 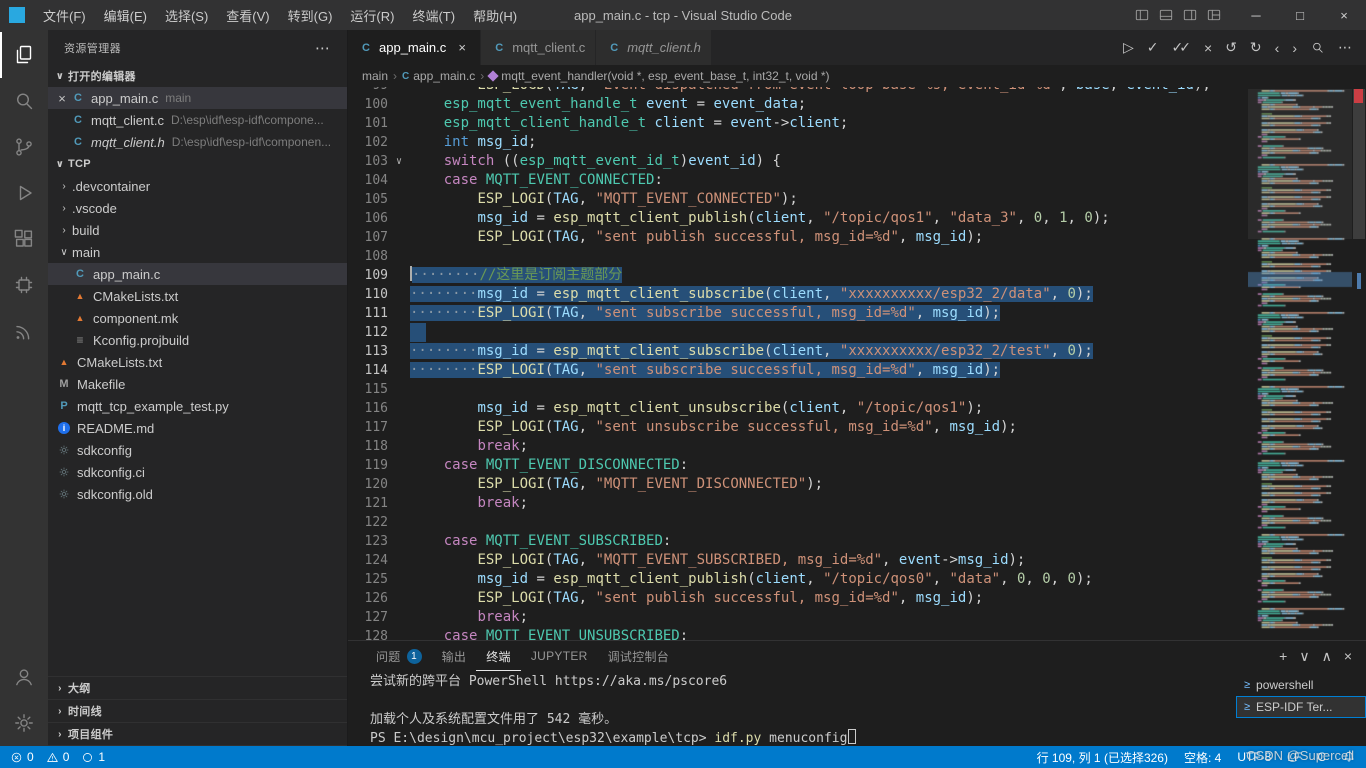 What do you see at coordinates (639, 656) in the screenshot?
I see `panel-tab-: 调试控制台` at bounding box center [639, 656].